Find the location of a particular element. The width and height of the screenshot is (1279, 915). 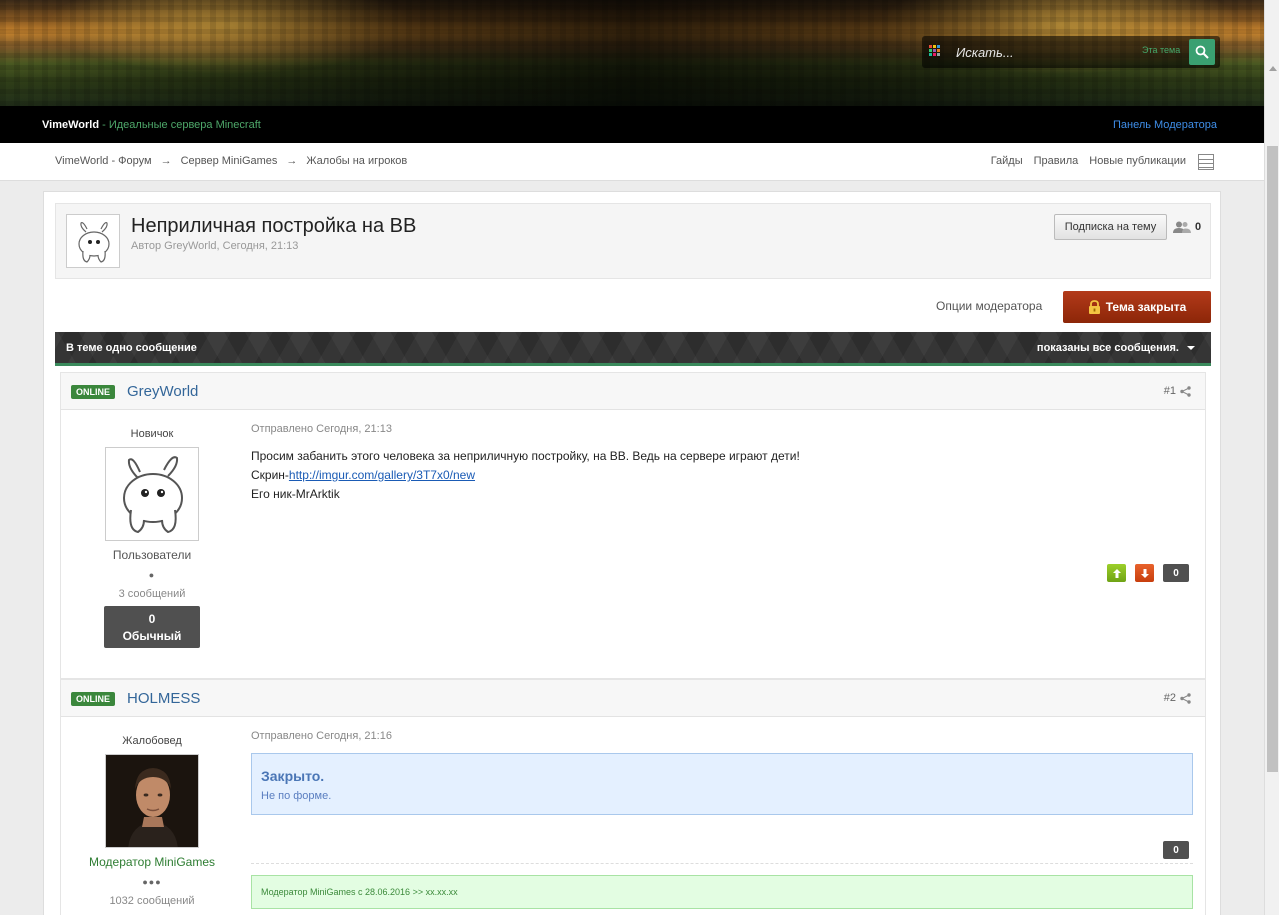

post-number-label: #2 is located at coordinates (1169, 698).